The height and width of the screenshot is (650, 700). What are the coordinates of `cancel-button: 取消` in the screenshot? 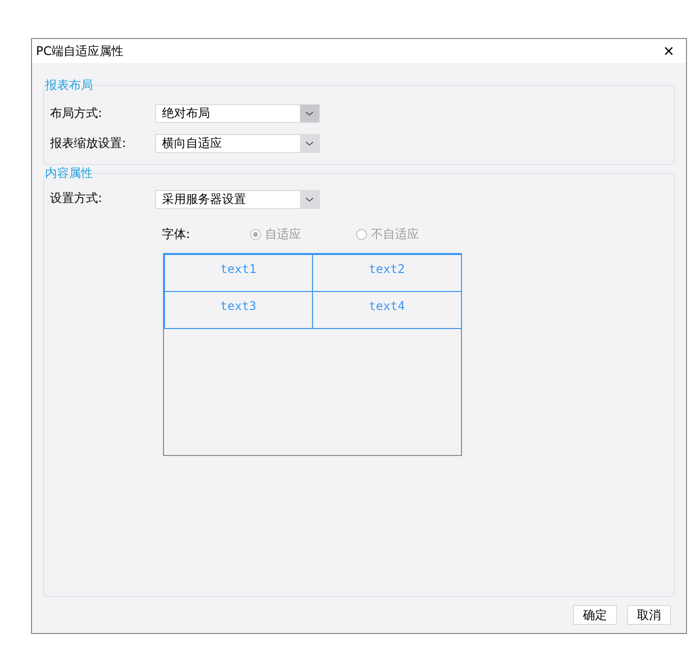 It's located at (649, 615).